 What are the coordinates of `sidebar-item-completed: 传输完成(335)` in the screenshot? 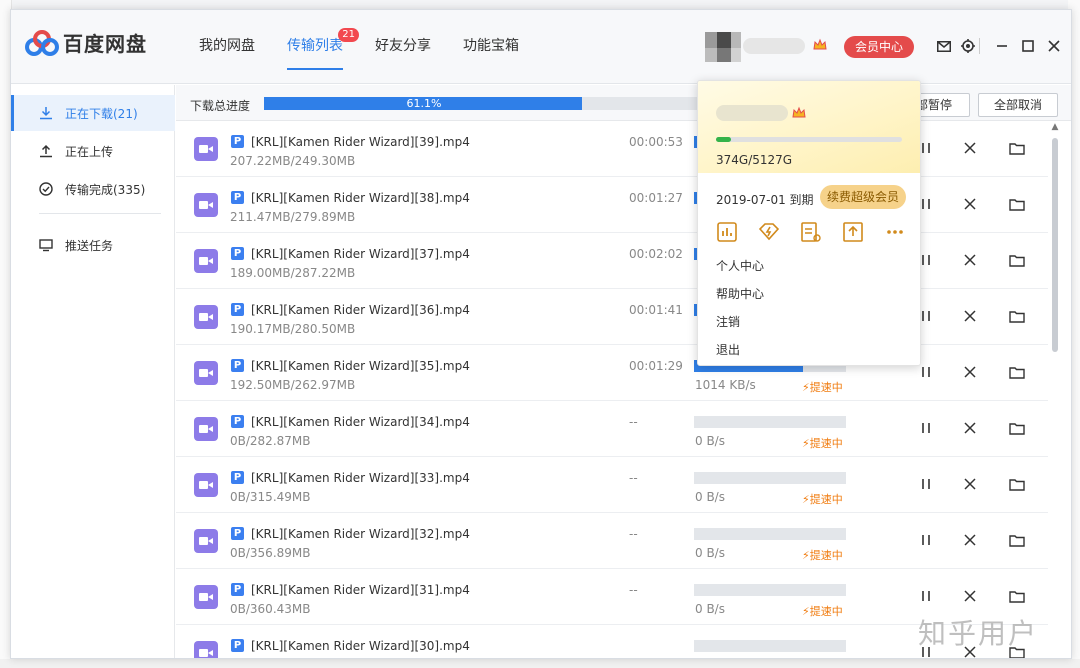 It's located at (93, 189).